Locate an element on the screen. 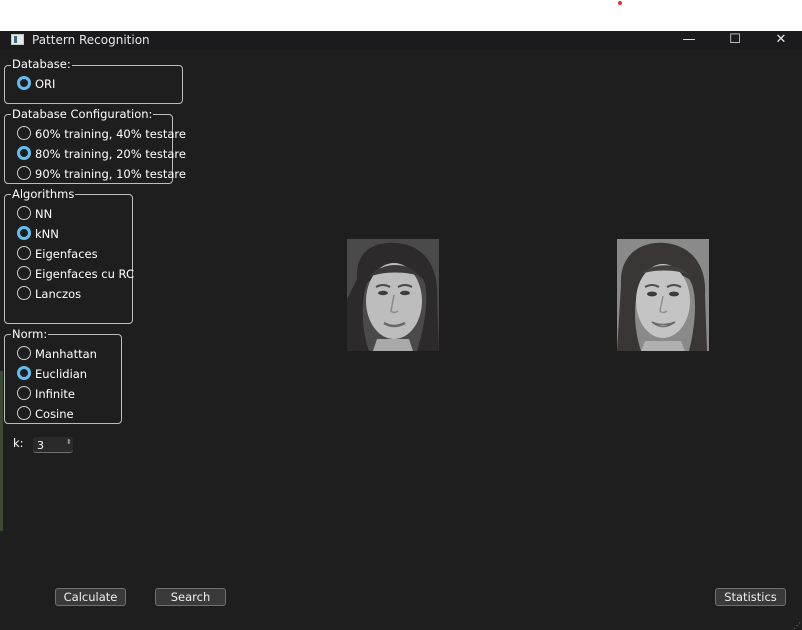 The image size is (802, 630). radio-config-90-10-label: 90% training, 10% testare is located at coordinates (110, 174).